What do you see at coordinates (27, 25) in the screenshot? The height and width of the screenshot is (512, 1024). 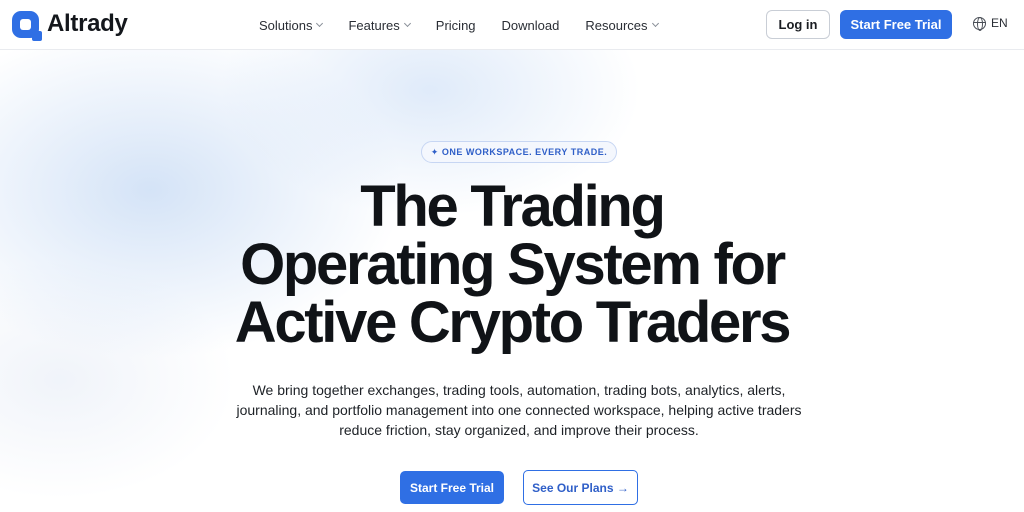 I see `altrady-logo-icon` at bounding box center [27, 25].